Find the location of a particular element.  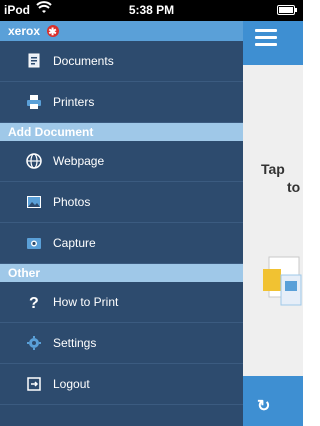

menu-item-label: Documents is located at coordinates (83, 61).